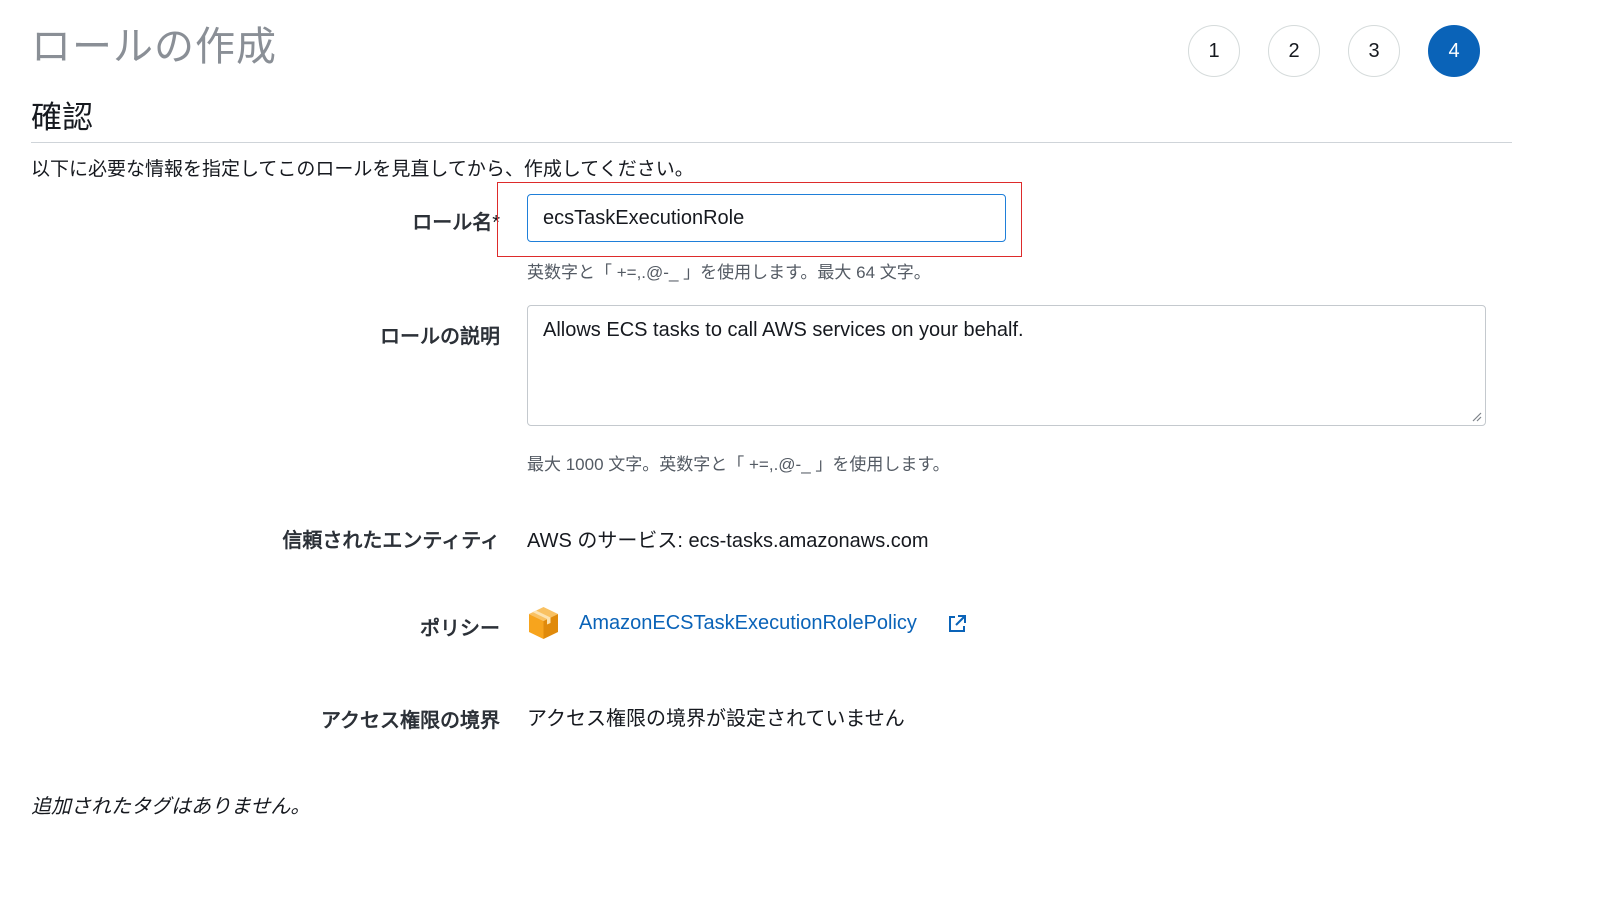  What do you see at coordinates (716, 719) in the screenshot?
I see `permissions-boundary-value: アクセス権限の境界が設定されていません` at bounding box center [716, 719].